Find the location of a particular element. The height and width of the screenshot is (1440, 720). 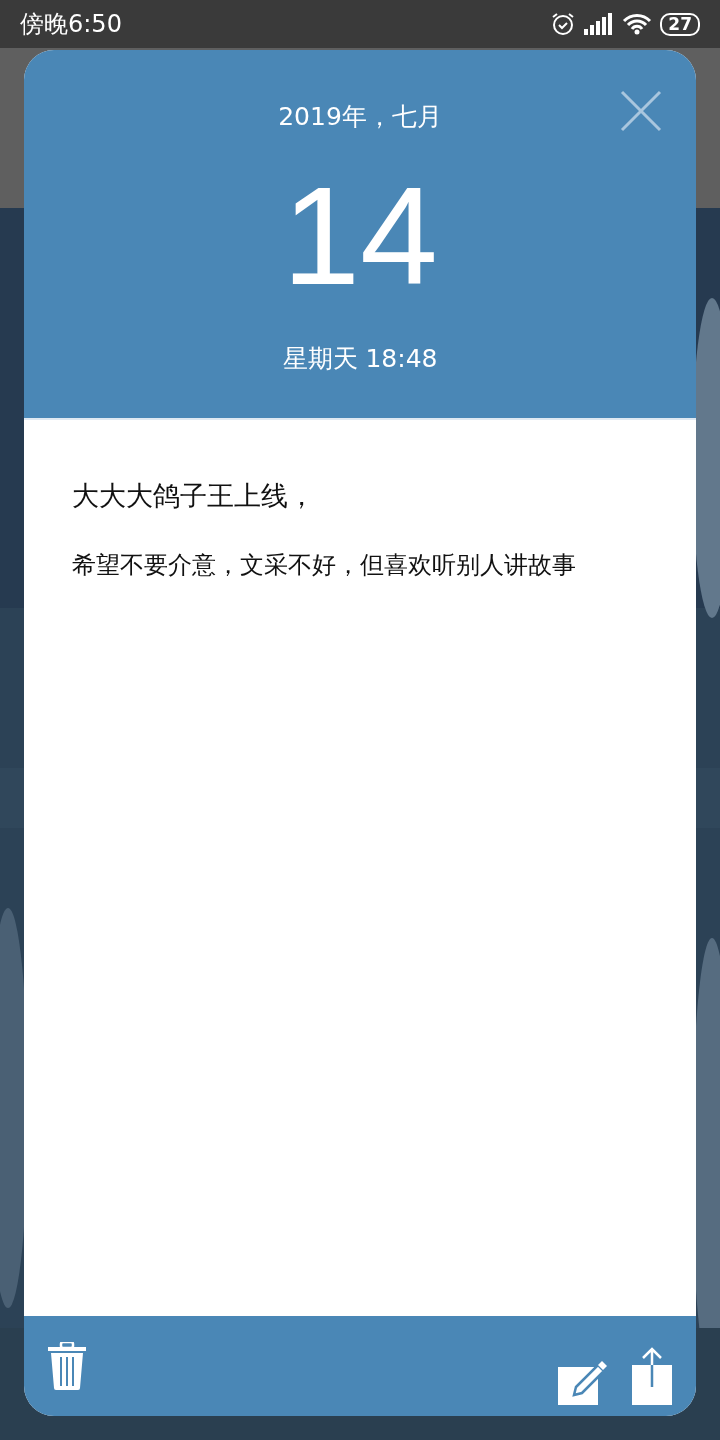

share-icon is located at coordinates (652, 1376).